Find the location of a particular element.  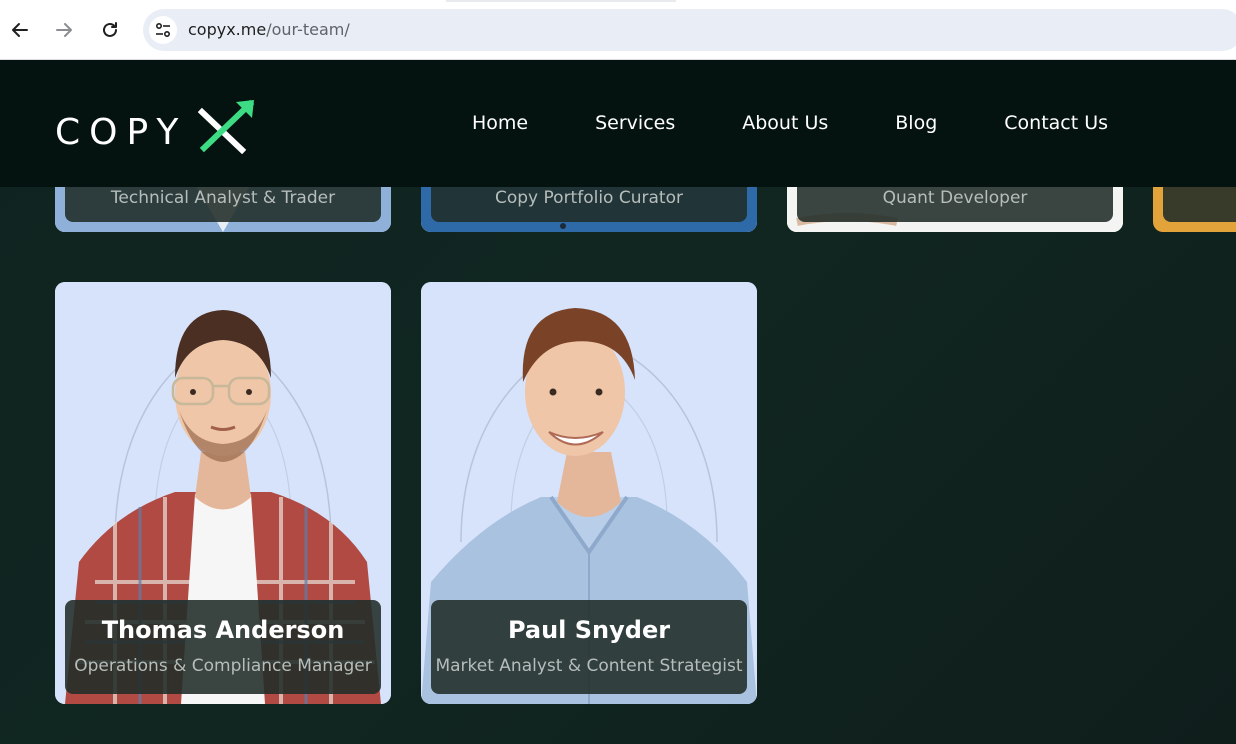

reload-button is located at coordinates (110, 30).